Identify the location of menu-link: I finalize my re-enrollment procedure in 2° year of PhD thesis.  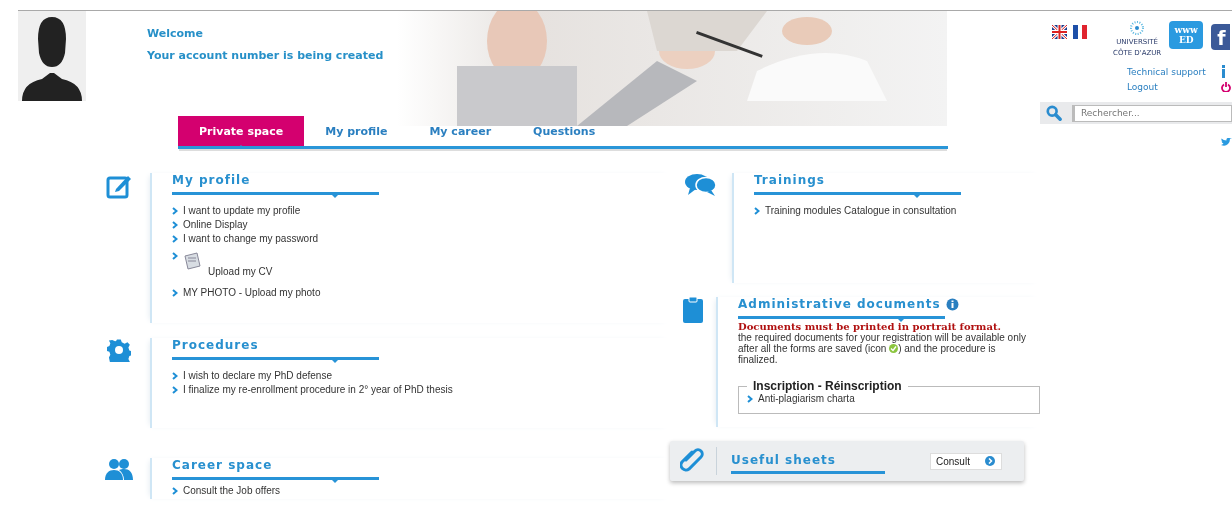
(318, 389).